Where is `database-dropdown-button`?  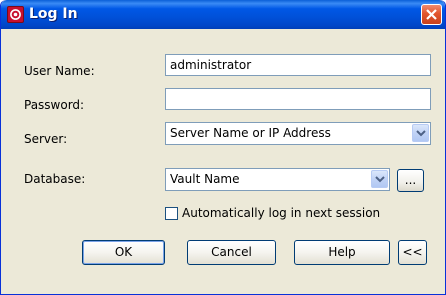
database-dropdown-button is located at coordinates (379, 179).